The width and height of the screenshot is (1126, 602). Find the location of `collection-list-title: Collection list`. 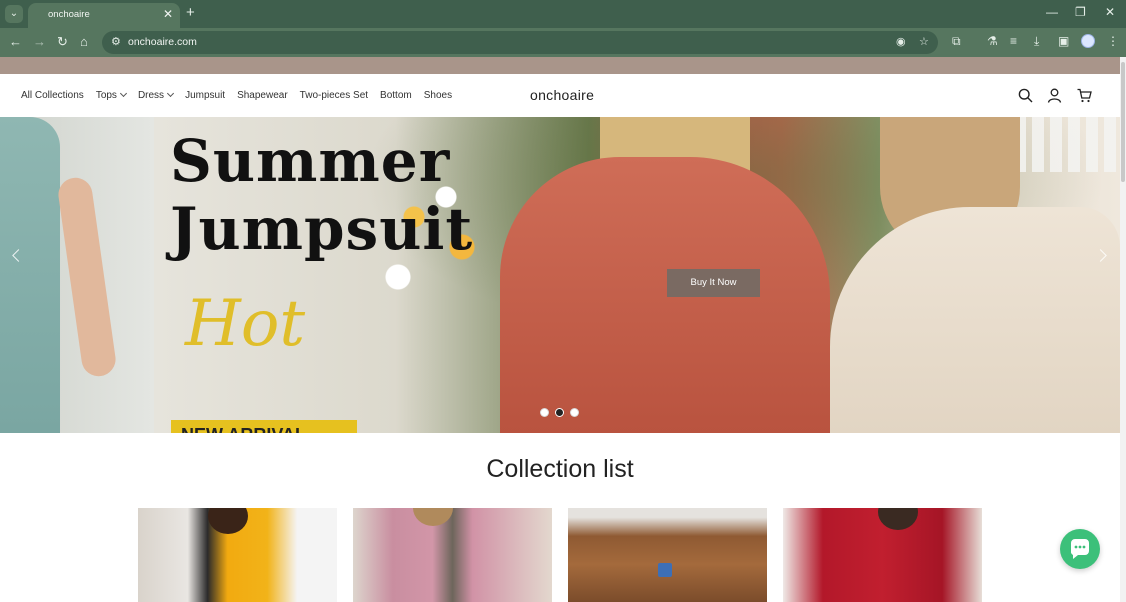

collection-list-title: Collection list is located at coordinates (560, 469).